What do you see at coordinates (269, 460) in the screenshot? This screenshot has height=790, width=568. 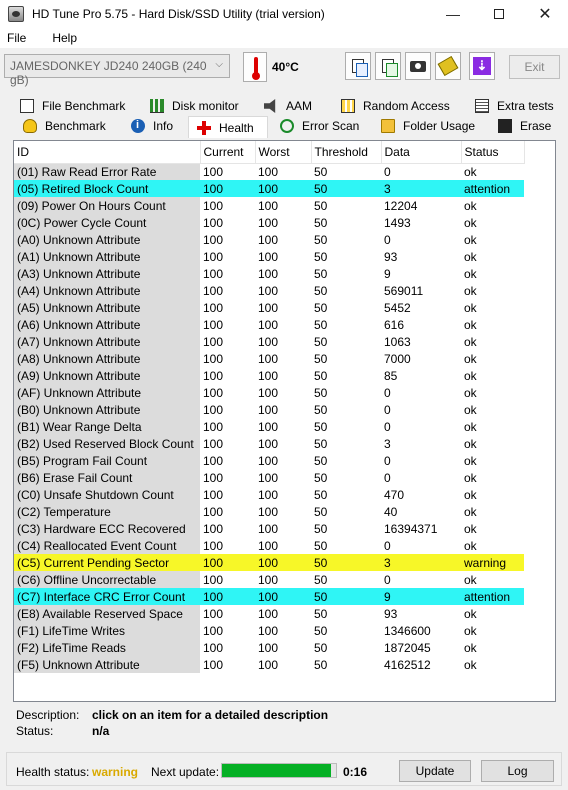 I see `table-row: (B5) Program Fail Count 100 100 50 0 ok` at bounding box center [269, 460].